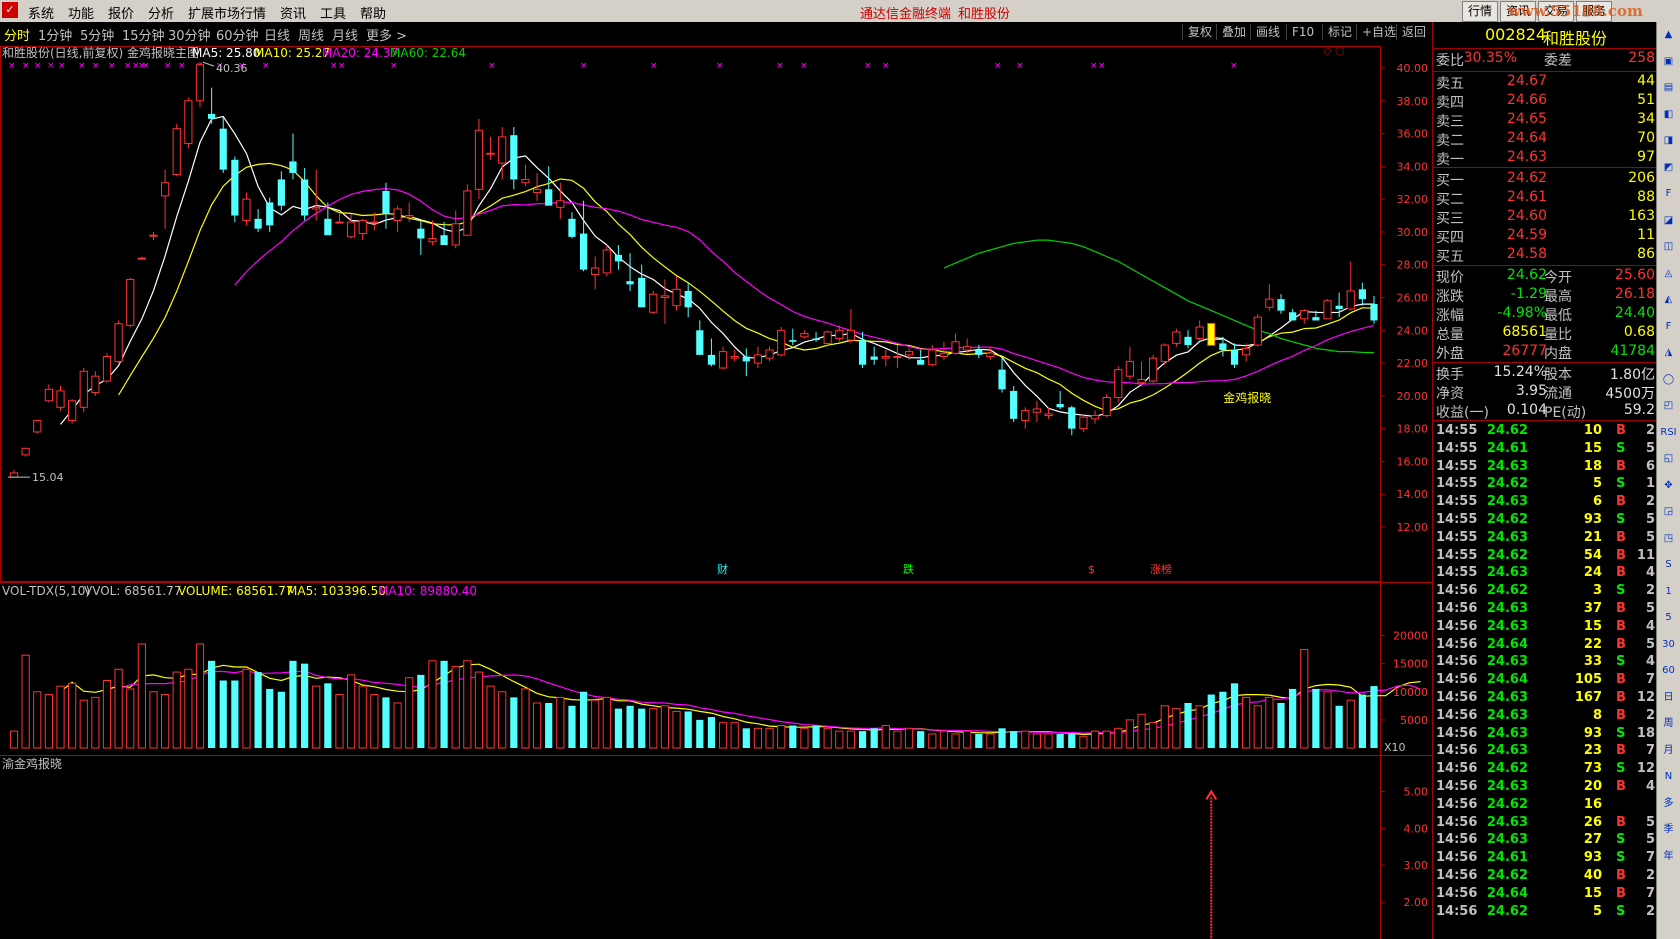 The height and width of the screenshot is (939, 1680). I want to click on tick-row: 14:56 24.64 105 B 7, so click(1545, 681).